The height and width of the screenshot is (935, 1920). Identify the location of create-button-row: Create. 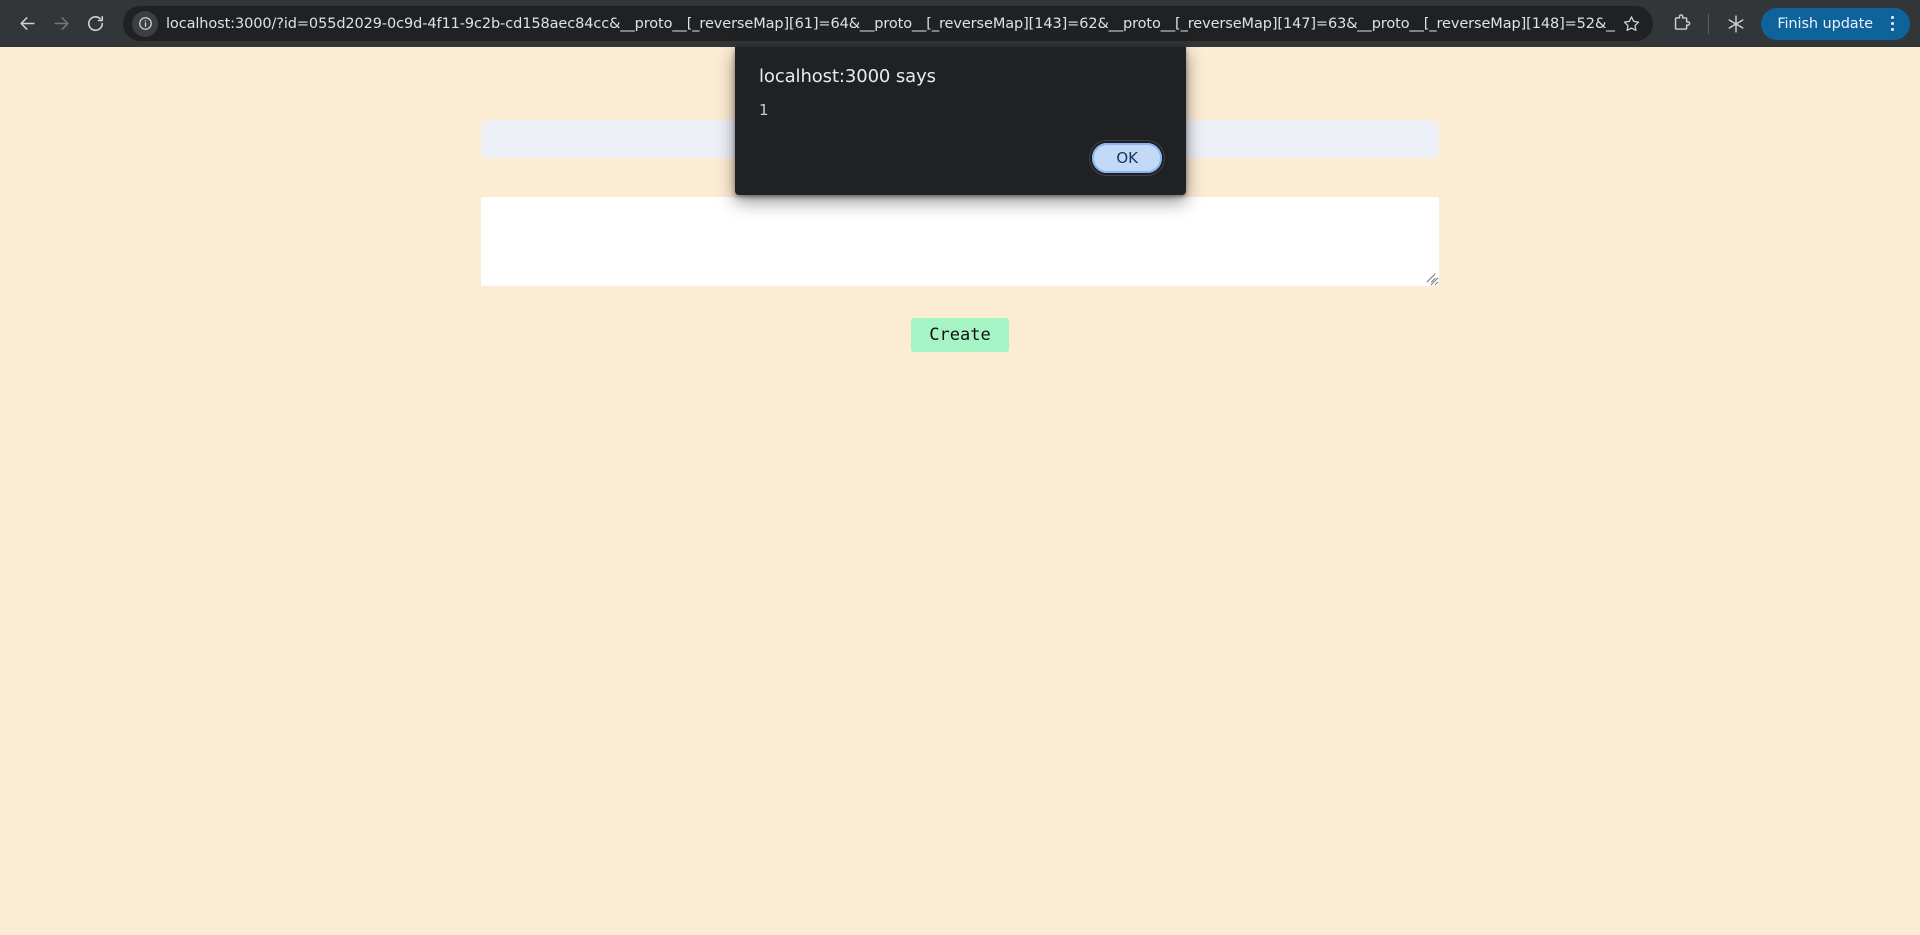
(960, 335).